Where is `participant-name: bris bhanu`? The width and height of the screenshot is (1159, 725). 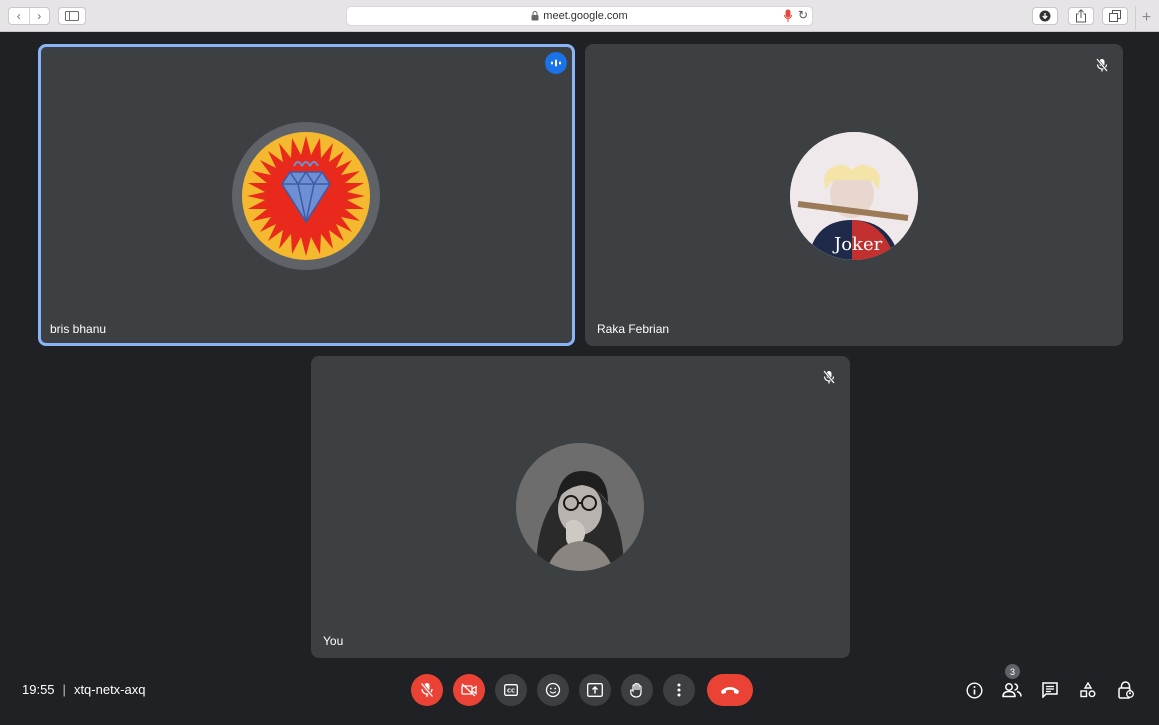 participant-name: bris bhanu is located at coordinates (78, 329).